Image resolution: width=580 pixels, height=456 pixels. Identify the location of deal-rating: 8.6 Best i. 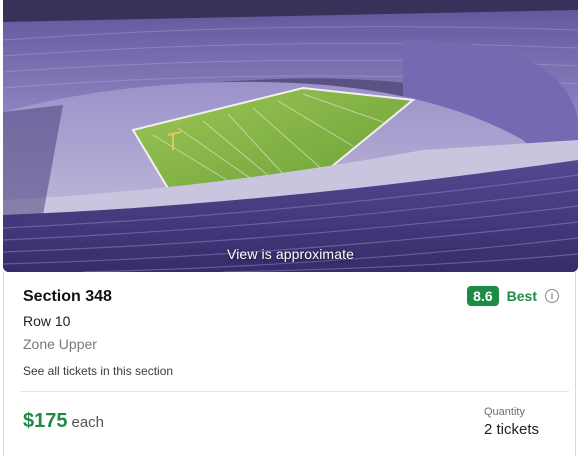
(513, 296).